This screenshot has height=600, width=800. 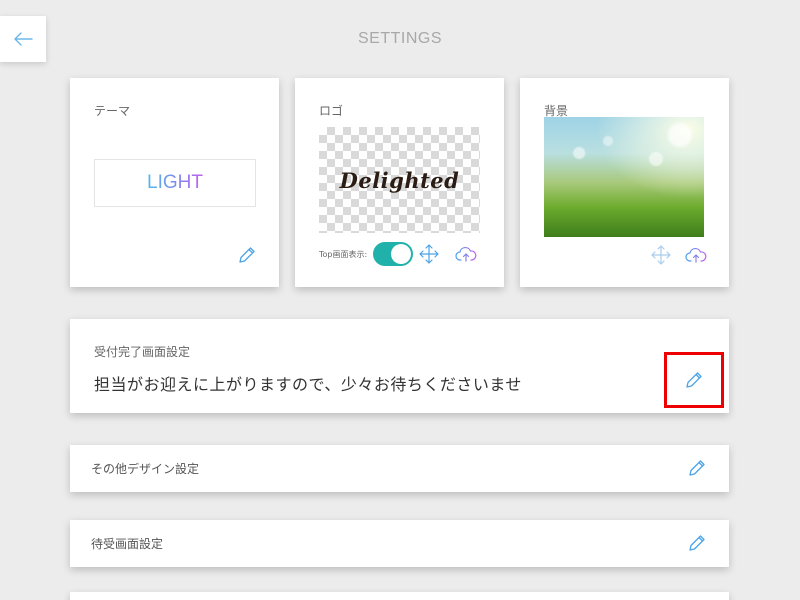 What do you see at coordinates (142, 352) in the screenshot?
I see `reception-complete-label: 受付完了画面設定` at bounding box center [142, 352].